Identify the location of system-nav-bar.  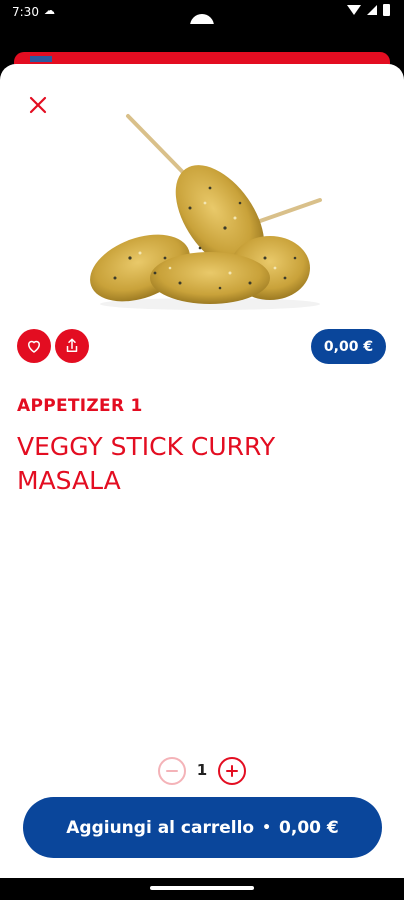
(202, 889).